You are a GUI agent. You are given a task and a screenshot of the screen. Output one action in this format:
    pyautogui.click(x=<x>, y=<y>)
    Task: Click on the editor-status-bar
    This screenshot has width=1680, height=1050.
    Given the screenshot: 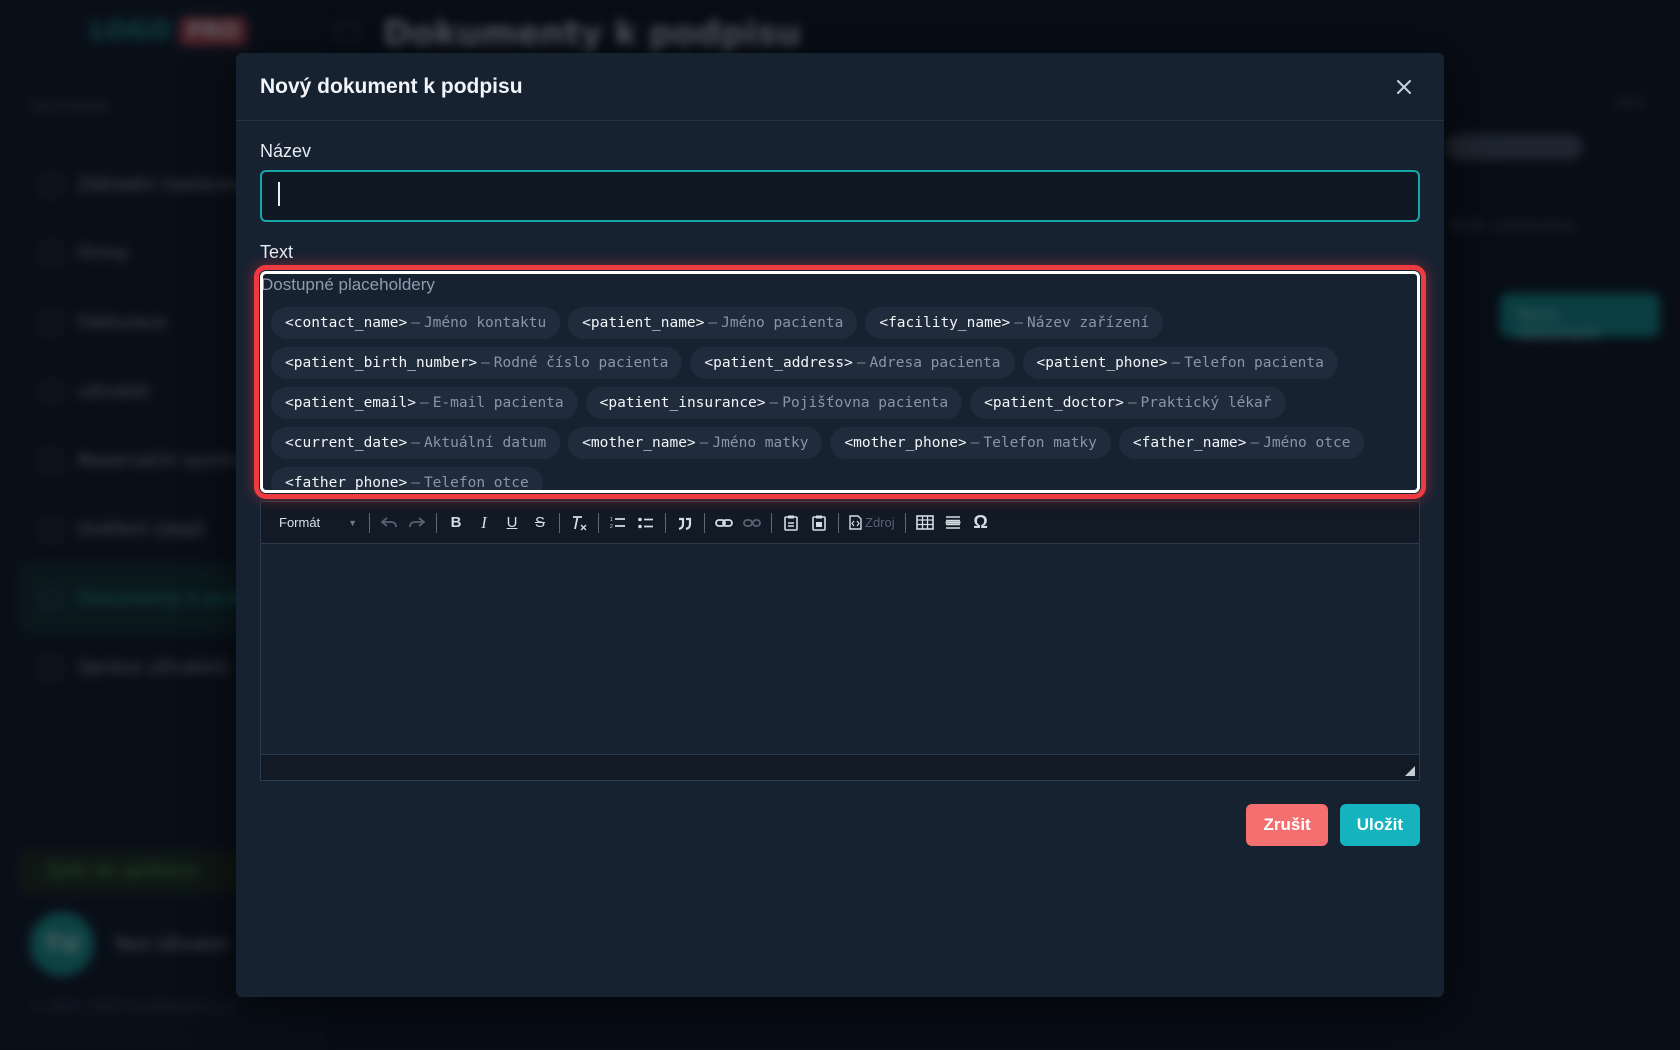 What is the action you would take?
    pyautogui.click(x=840, y=767)
    